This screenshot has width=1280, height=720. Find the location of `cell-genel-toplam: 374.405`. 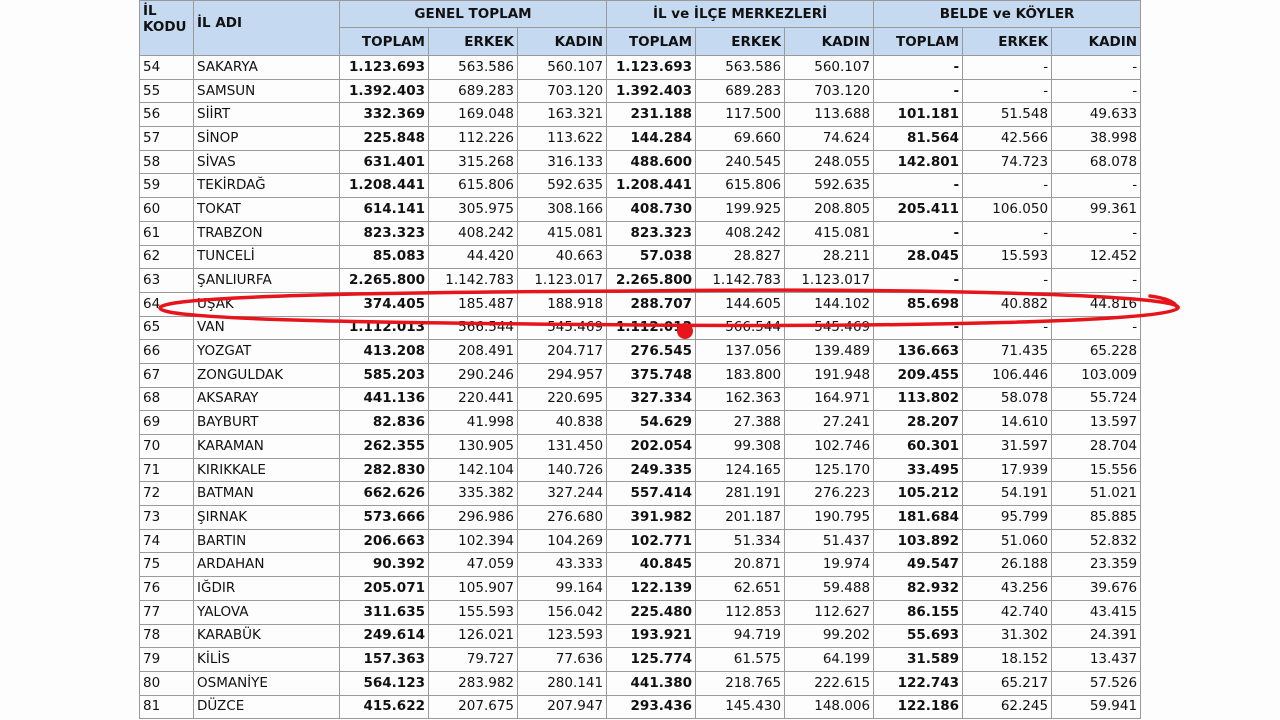

cell-genel-toplam: 374.405 is located at coordinates (384, 304).